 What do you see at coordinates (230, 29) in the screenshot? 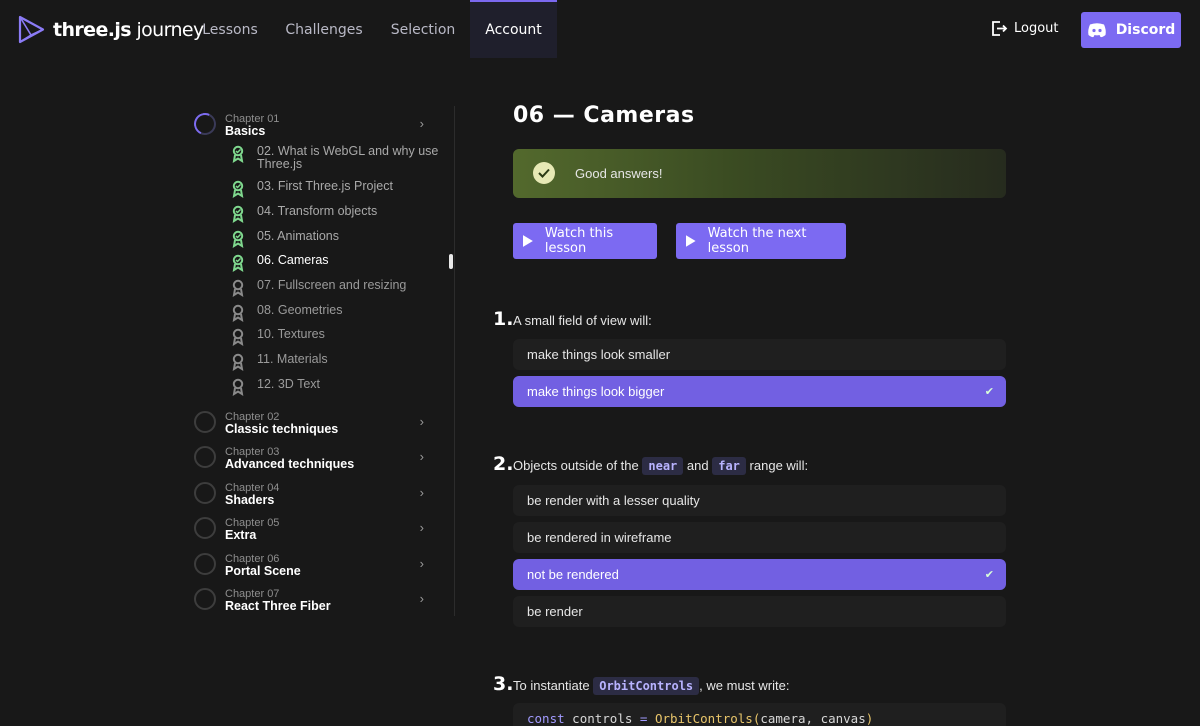
I see `nav-lessons: Lessons` at bounding box center [230, 29].